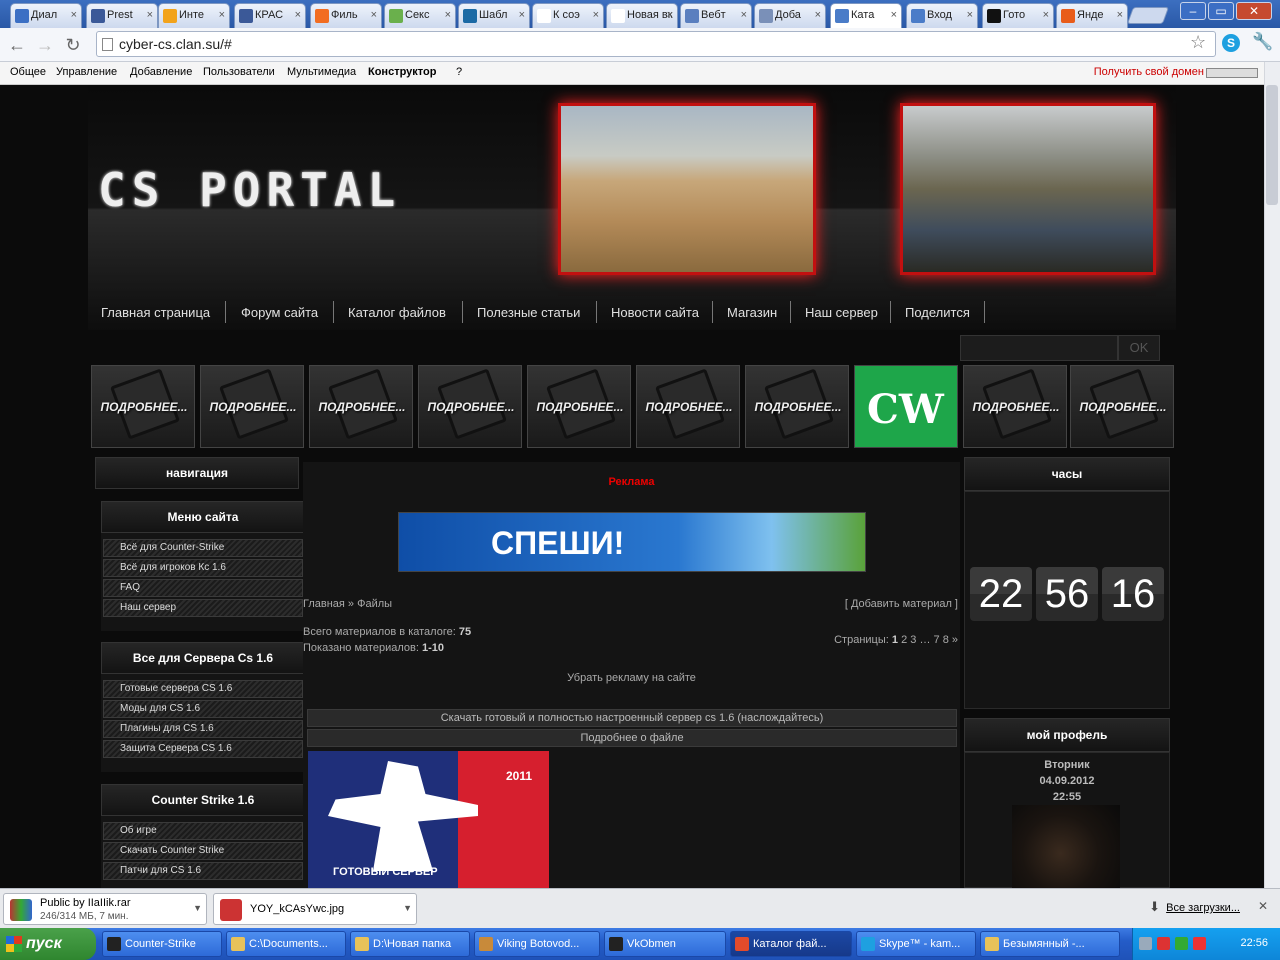  Describe the element at coordinates (249, 190) in the screenshot. I see `site-logo: CS PORTAL` at that location.